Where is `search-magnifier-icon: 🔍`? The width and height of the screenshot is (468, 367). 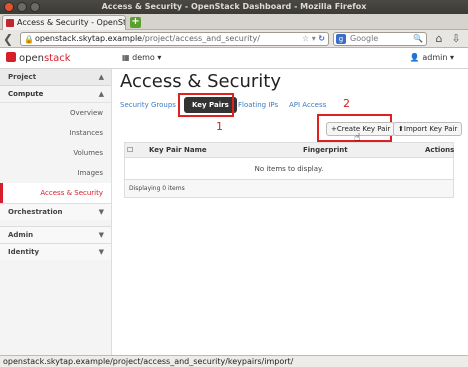 search-magnifier-icon: 🔍 is located at coordinates (418, 39).